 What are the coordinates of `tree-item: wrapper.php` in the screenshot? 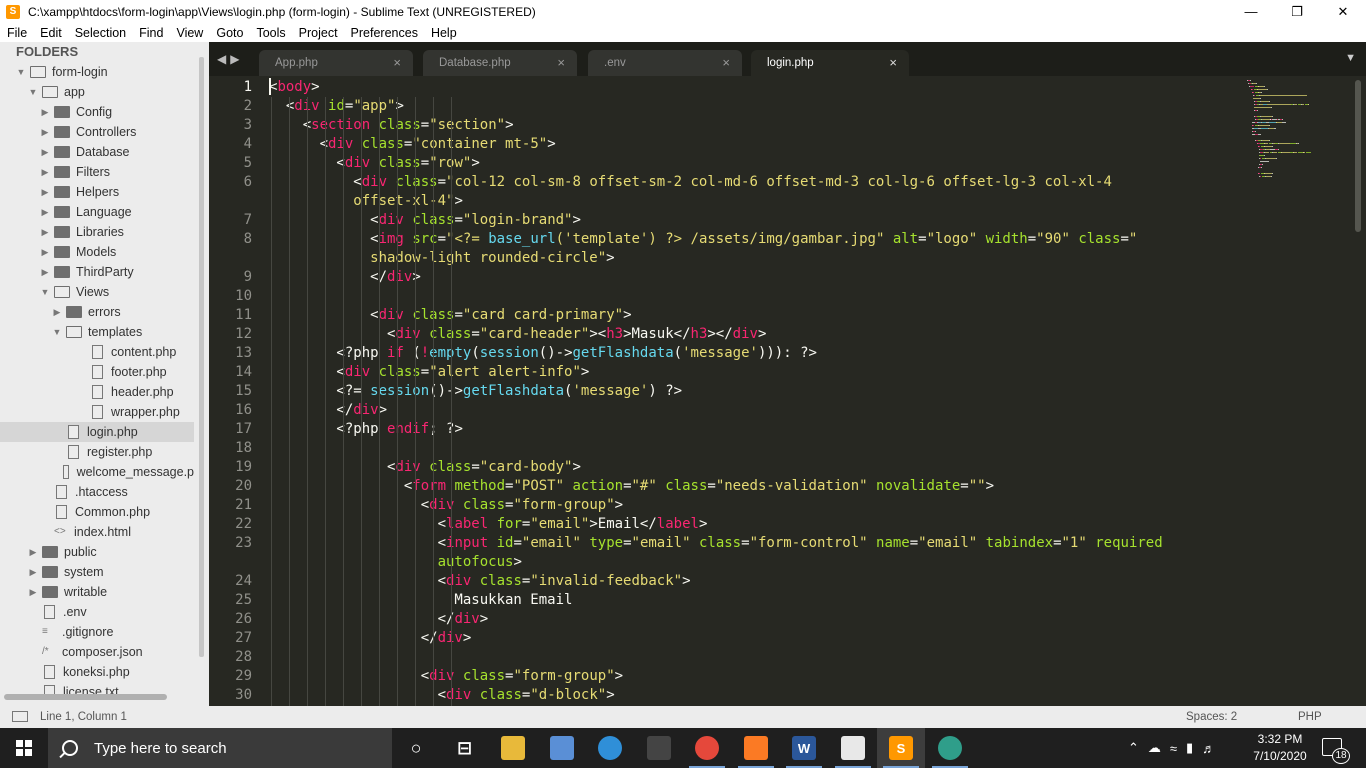 It's located at (97, 412).